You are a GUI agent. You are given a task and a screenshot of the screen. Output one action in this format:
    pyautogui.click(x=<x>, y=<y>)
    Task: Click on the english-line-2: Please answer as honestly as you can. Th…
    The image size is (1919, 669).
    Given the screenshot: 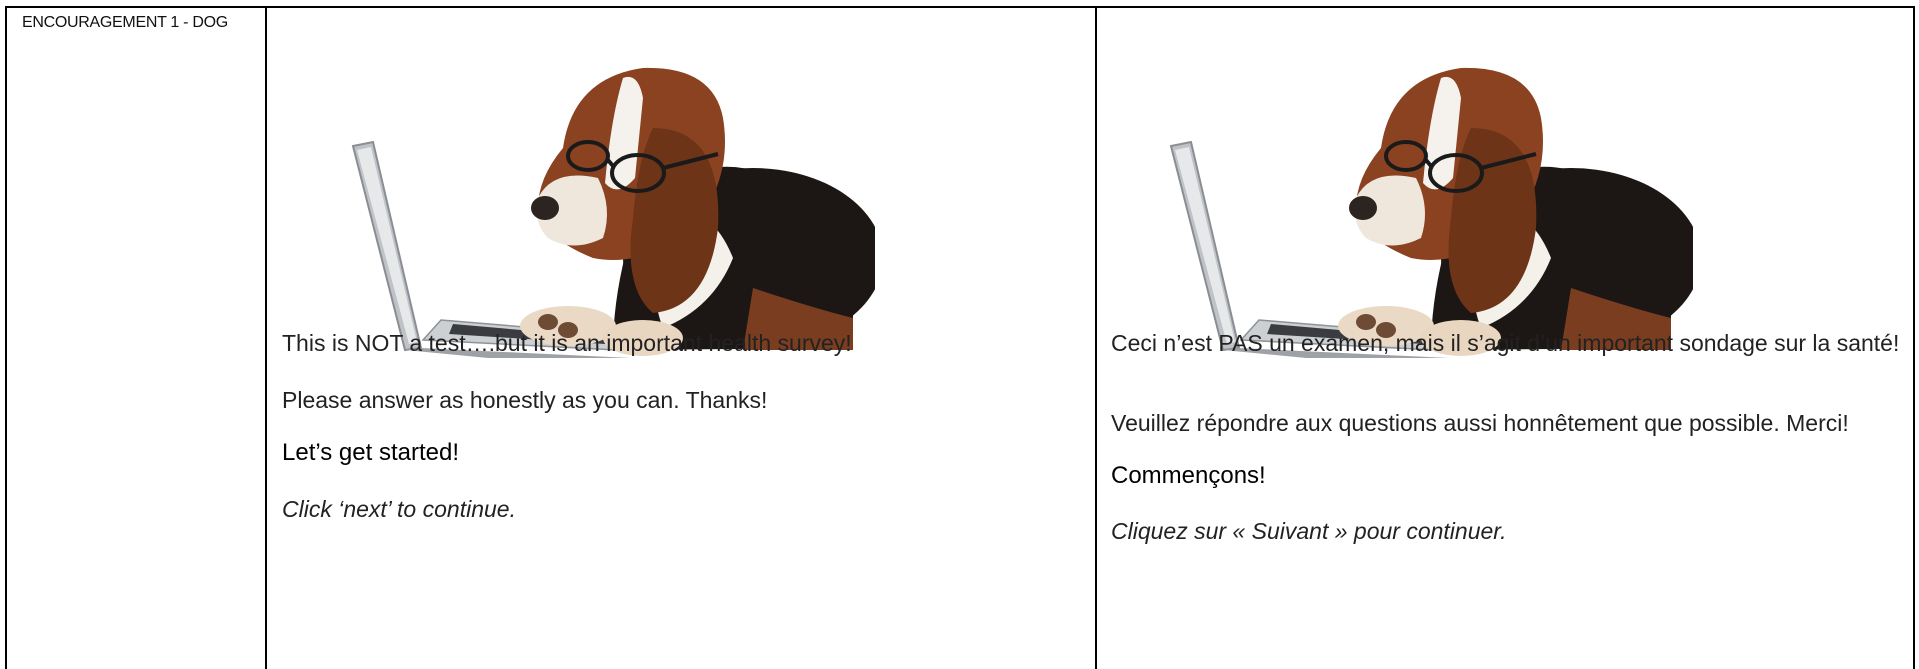 What is the action you would take?
    pyautogui.click(x=525, y=400)
    